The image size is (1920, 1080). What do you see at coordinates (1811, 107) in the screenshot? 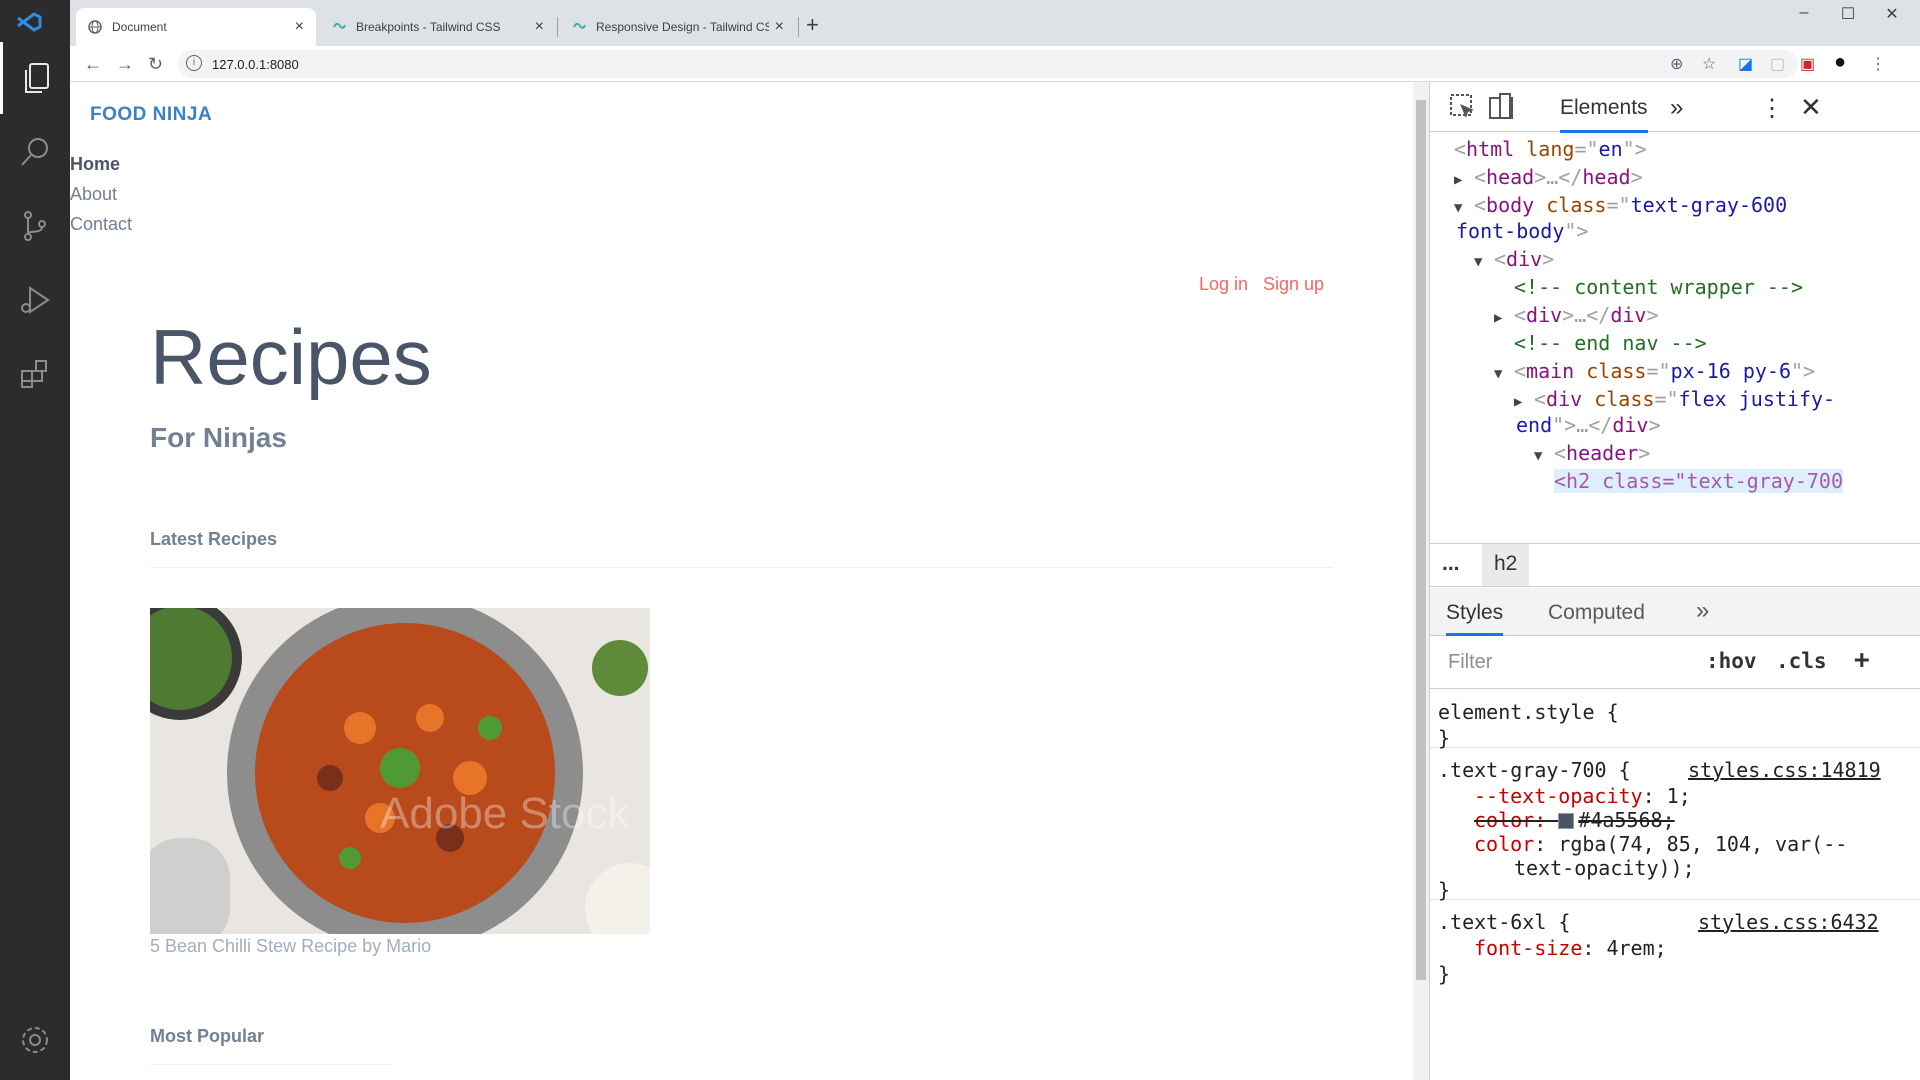
I see `close-devtools-icon: ✕` at bounding box center [1811, 107].